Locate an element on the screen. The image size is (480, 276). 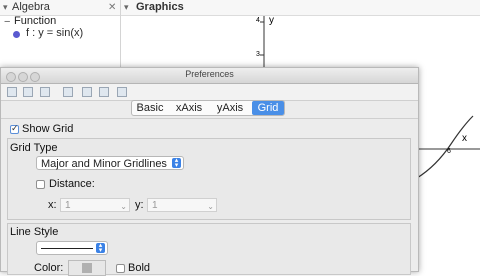
layout-settings-icon is located at coordinates (104, 92).